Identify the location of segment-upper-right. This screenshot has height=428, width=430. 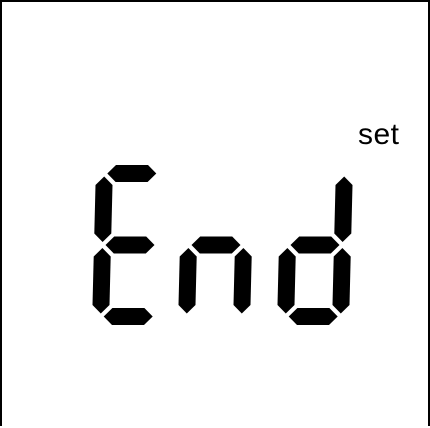
(343, 209).